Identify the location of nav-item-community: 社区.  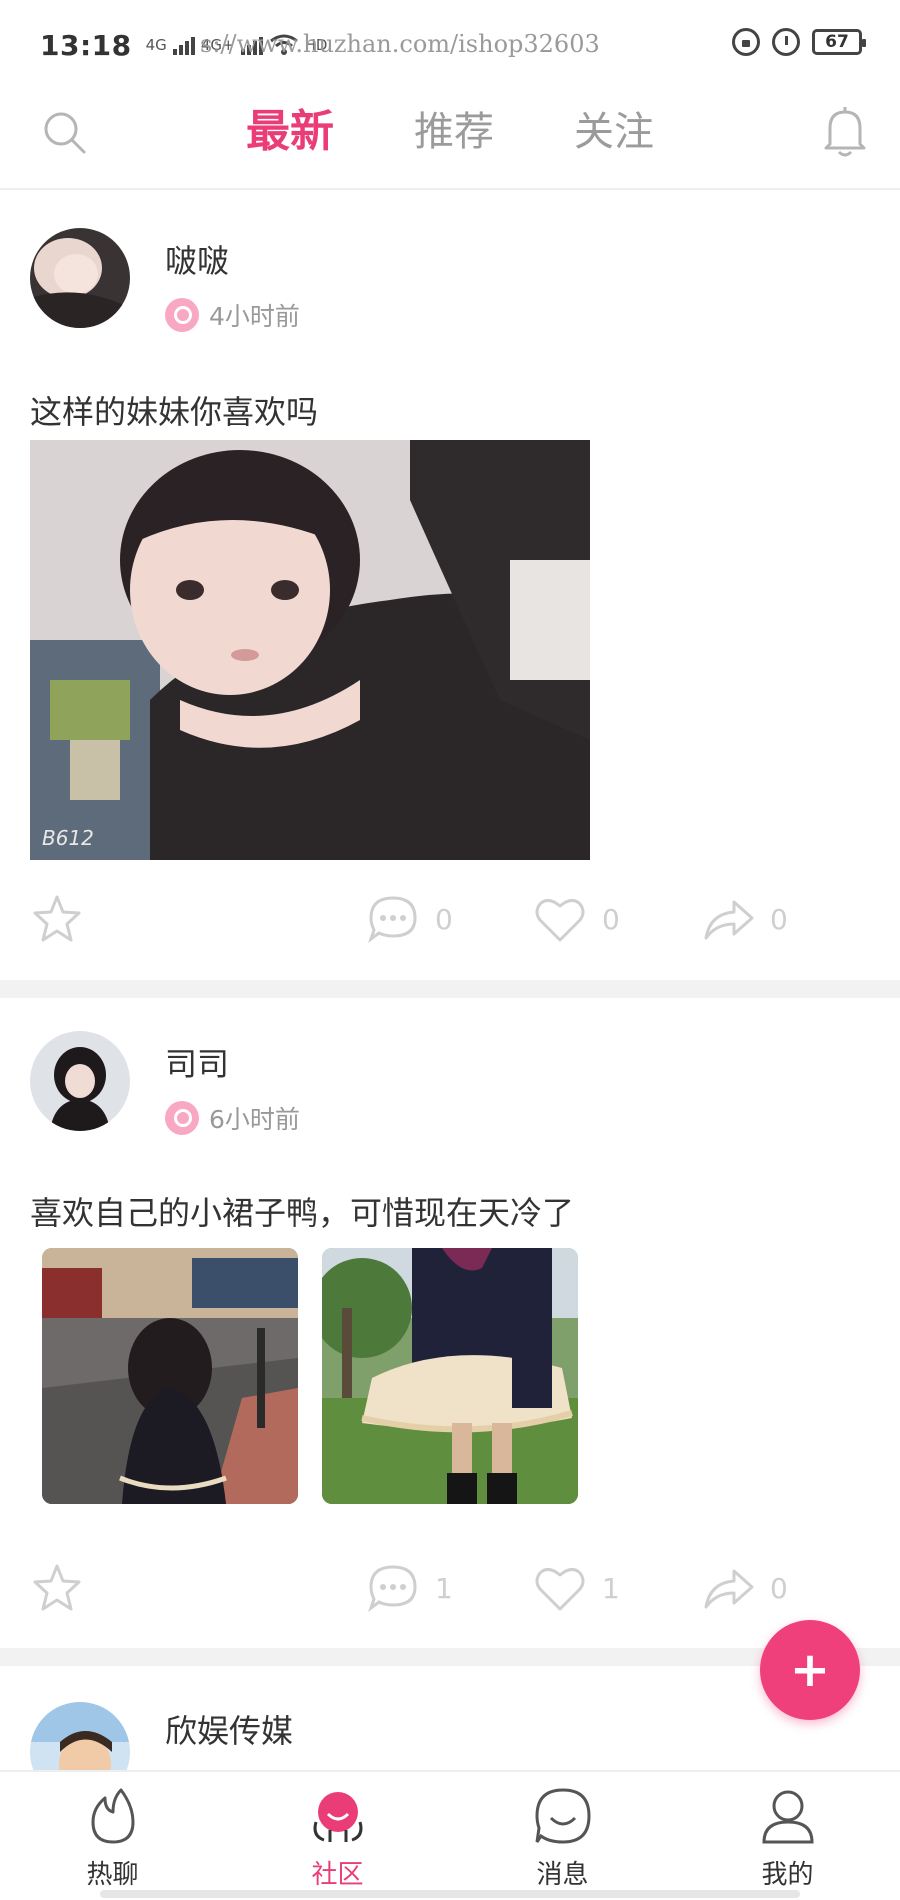
(337, 1836).